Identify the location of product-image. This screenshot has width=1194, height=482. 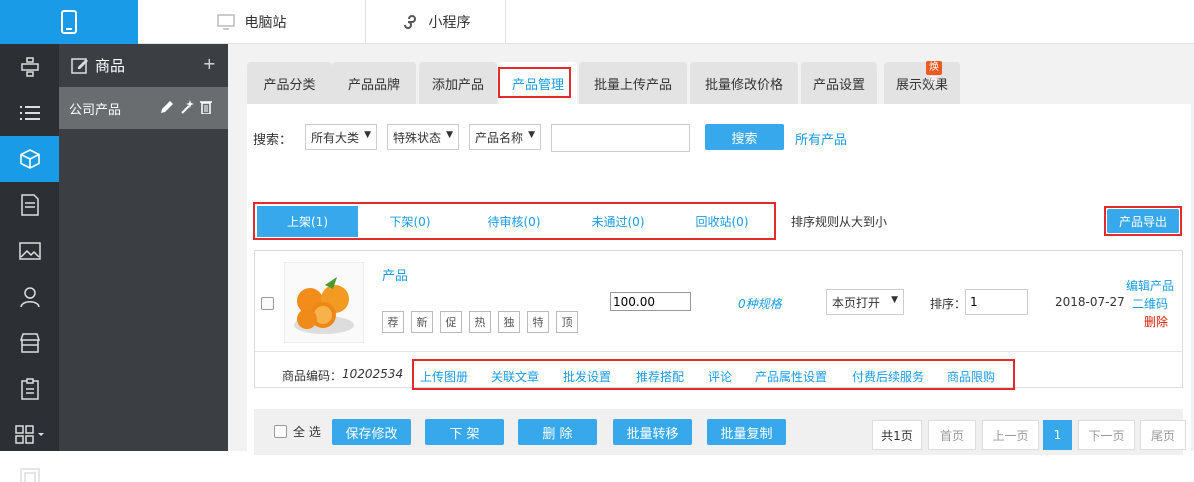
(324, 302).